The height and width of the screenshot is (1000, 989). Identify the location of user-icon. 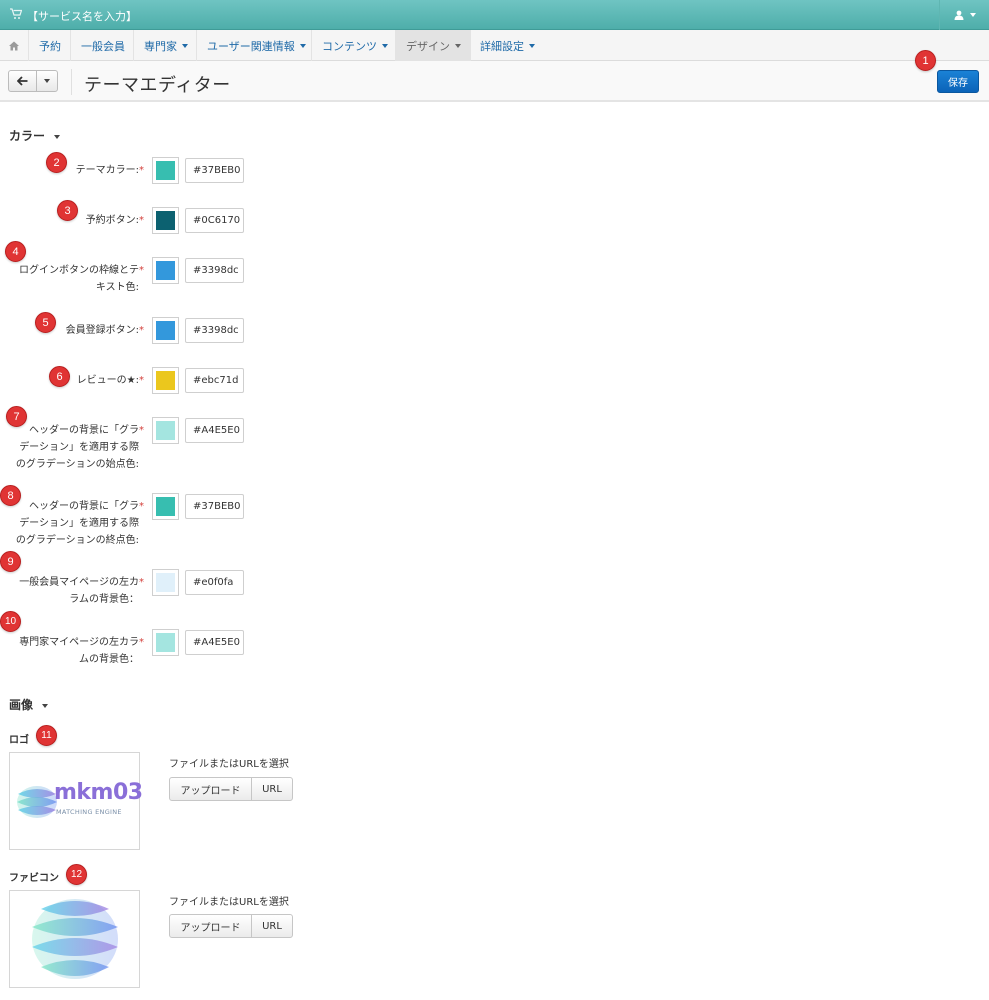
(958, 15).